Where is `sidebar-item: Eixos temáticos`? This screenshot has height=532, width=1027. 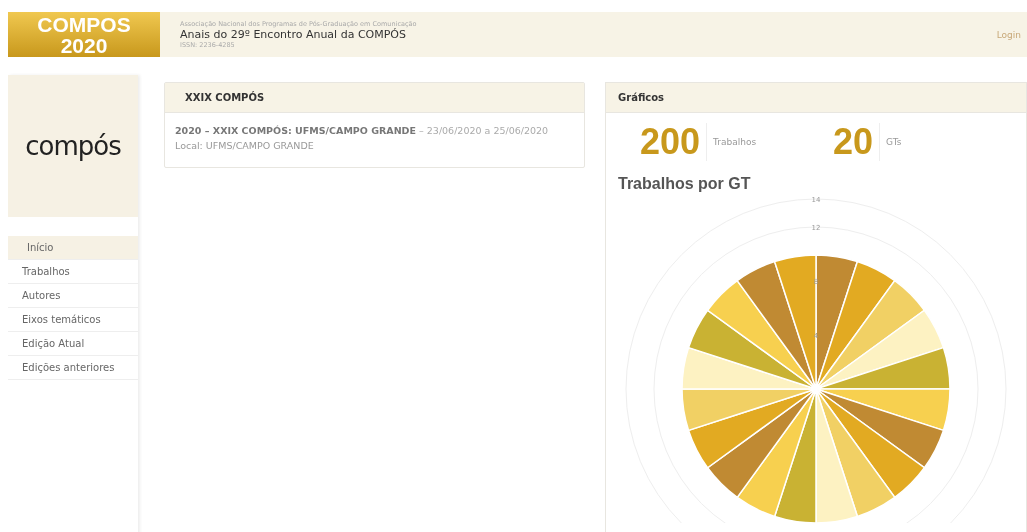 sidebar-item: Eixos temáticos is located at coordinates (73, 320).